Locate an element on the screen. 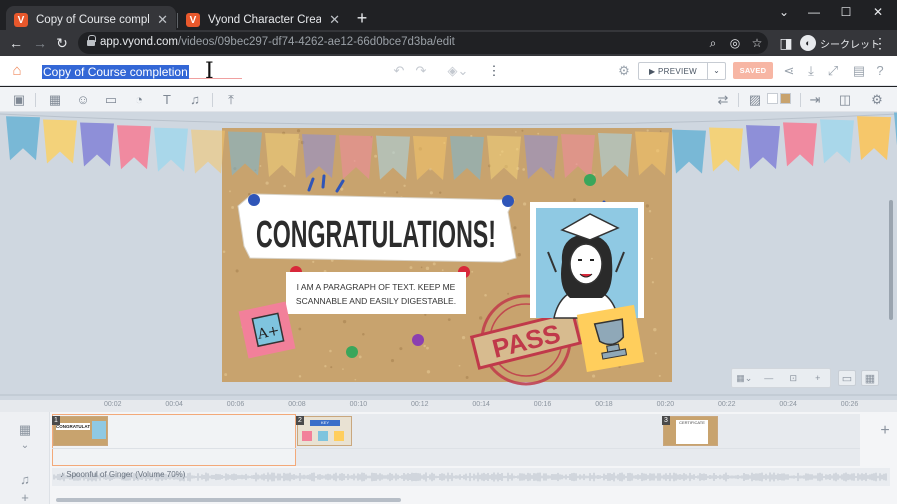 The image size is (897, 504). saved-status-button: SAVED is located at coordinates (753, 70).